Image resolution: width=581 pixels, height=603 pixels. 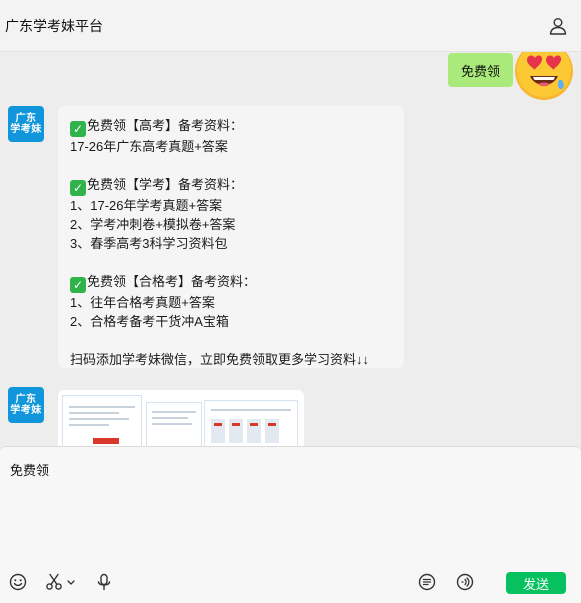 What do you see at coordinates (18, 582) in the screenshot?
I see `smiley-icon` at bounding box center [18, 582].